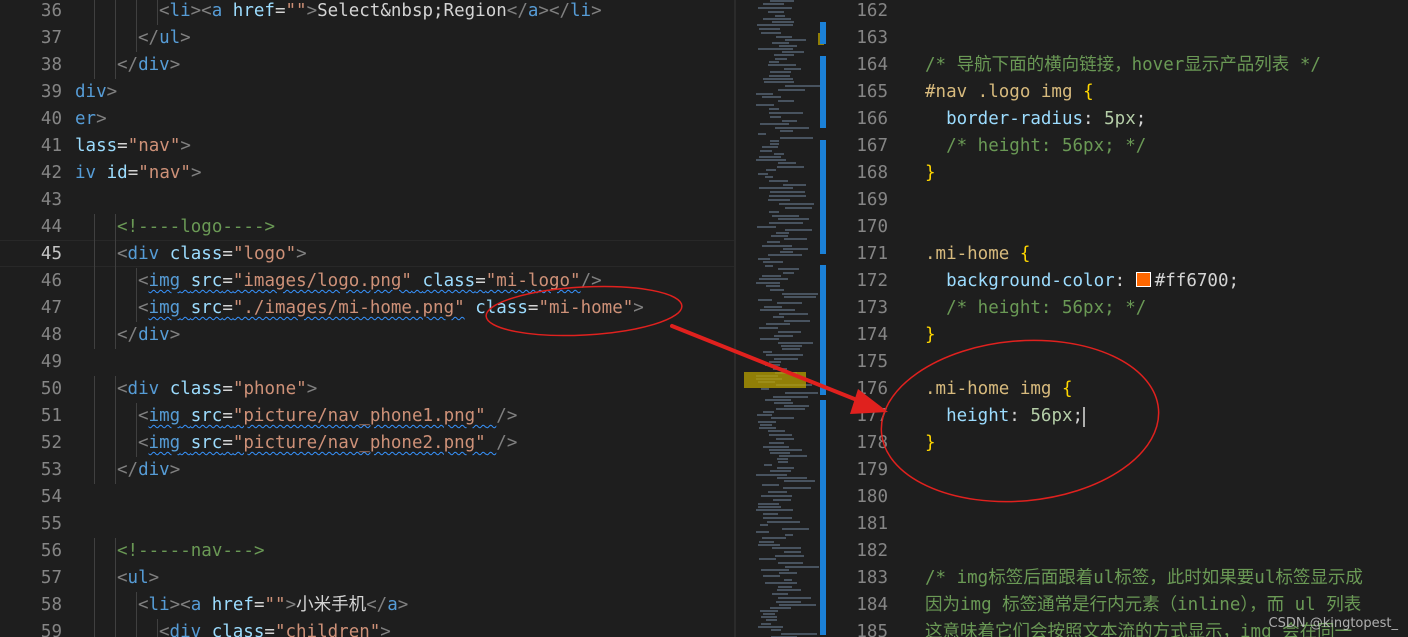  What do you see at coordinates (1117, 173) in the screenshot?
I see `code-line: 168}` at bounding box center [1117, 173].